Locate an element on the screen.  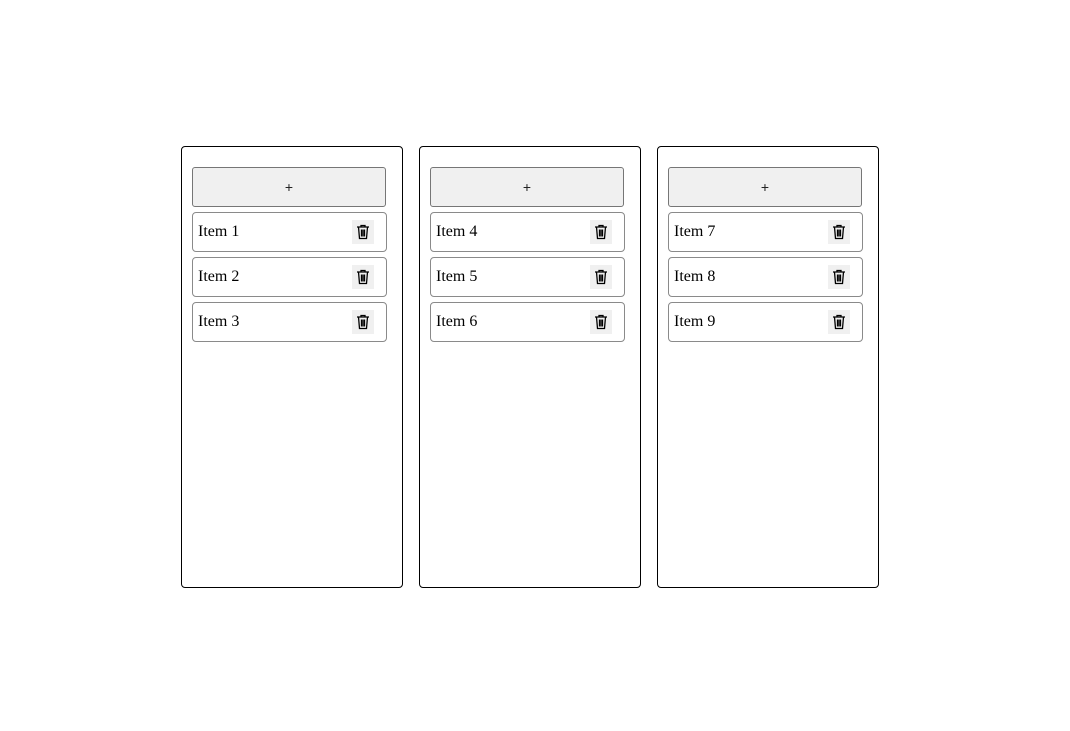
item-label: Item 3 is located at coordinates (219, 321).